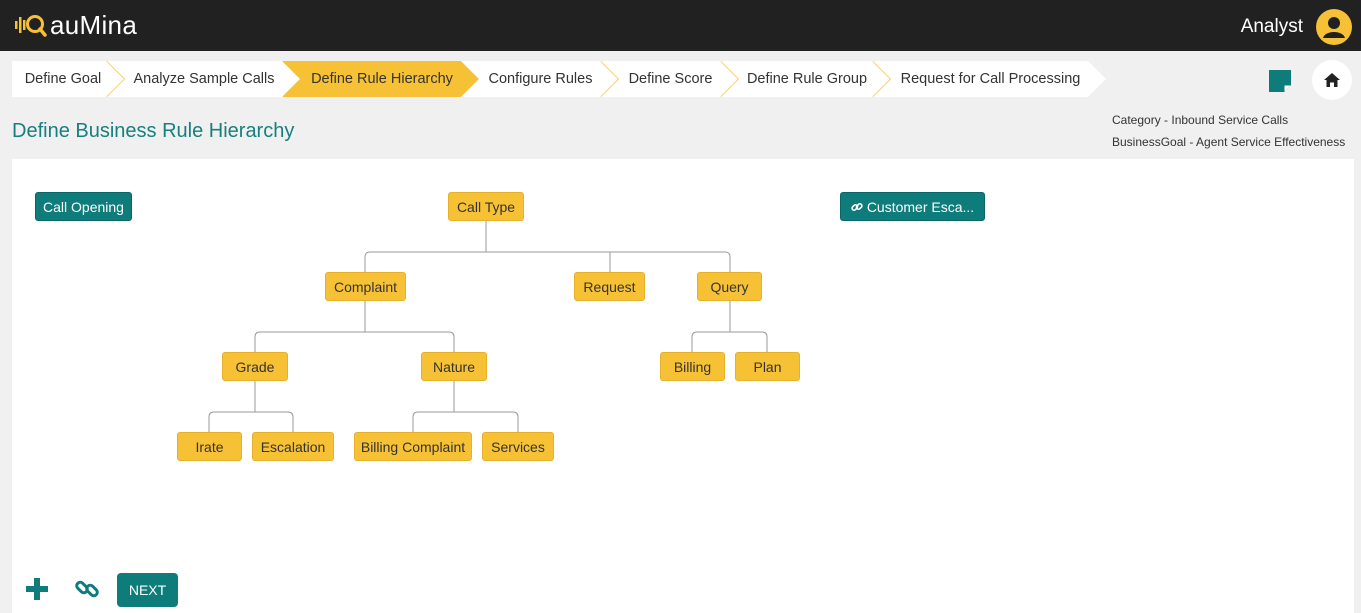  I want to click on node-label: Services, so click(518, 447).